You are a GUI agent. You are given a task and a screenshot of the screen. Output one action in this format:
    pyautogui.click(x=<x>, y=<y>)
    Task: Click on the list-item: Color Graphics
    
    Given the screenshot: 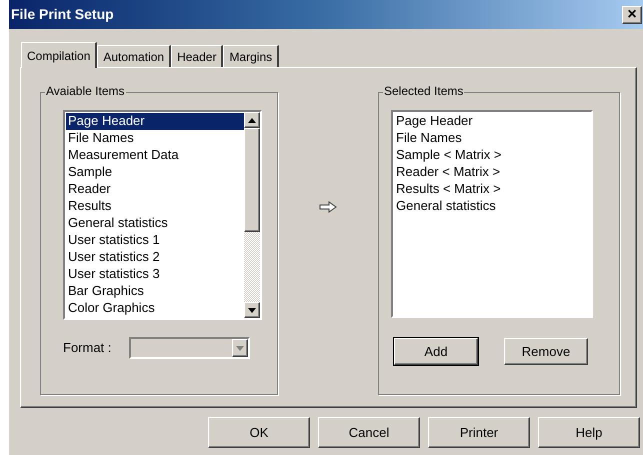 What is the action you would take?
    pyautogui.click(x=155, y=308)
    